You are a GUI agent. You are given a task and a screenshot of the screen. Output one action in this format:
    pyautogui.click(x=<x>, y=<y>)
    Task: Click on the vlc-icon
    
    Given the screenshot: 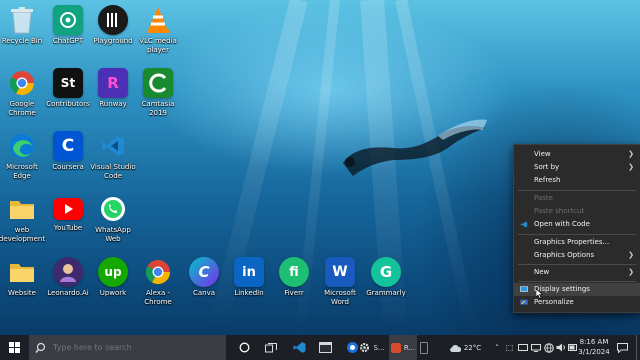 What is the action you would take?
    pyautogui.click(x=158, y=20)
    